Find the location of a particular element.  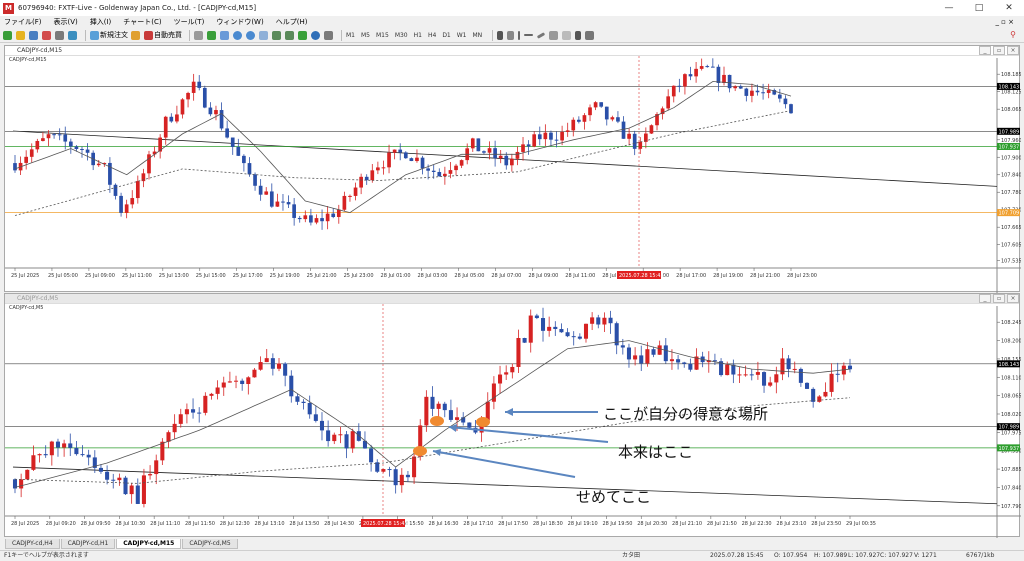

cursor-time-label: 2025.07.28 15:45 is located at coordinates (385, 524).